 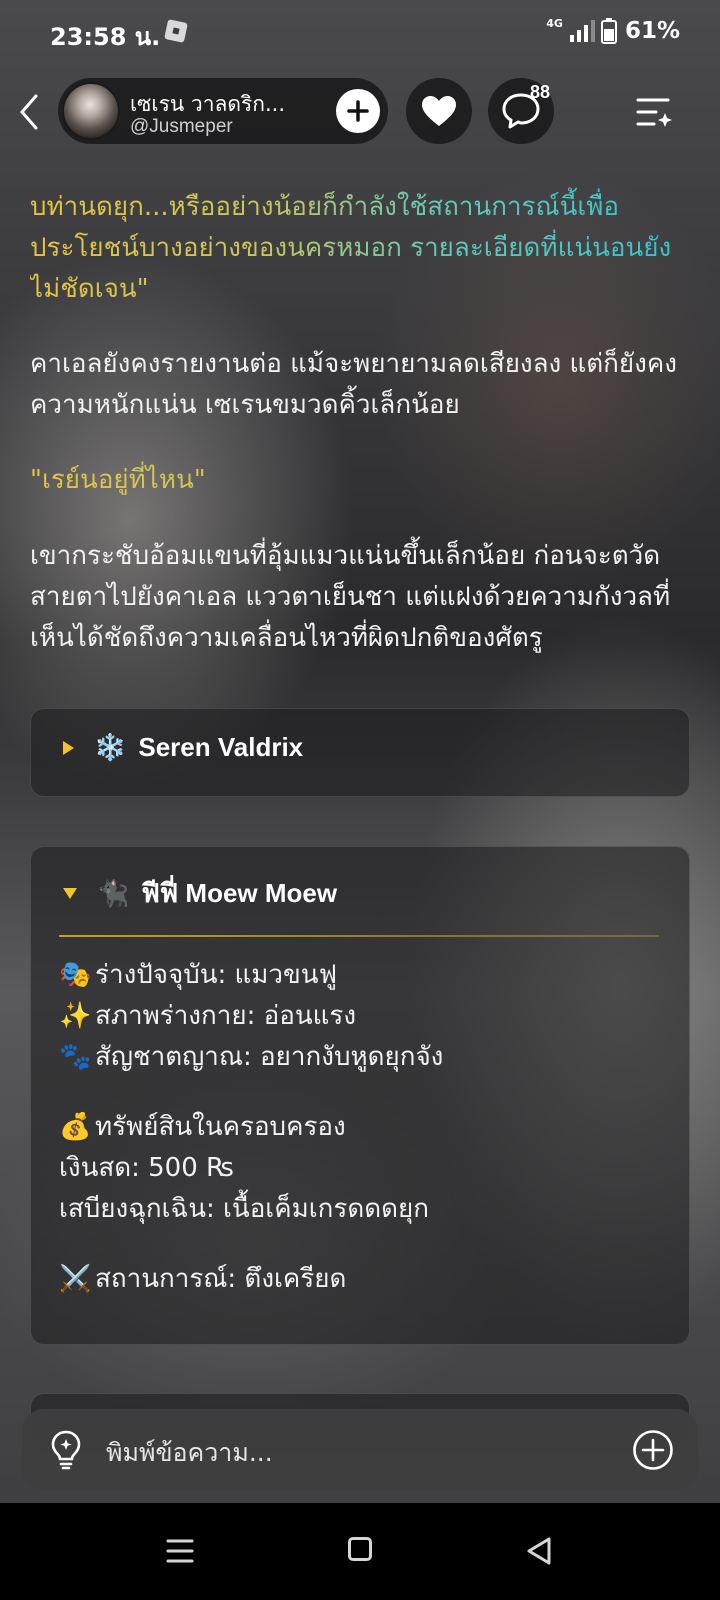 I want to click on status-block-situation: ⚔️ สถานการณ์: ตึงเครียด, so click(x=202, y=1279).